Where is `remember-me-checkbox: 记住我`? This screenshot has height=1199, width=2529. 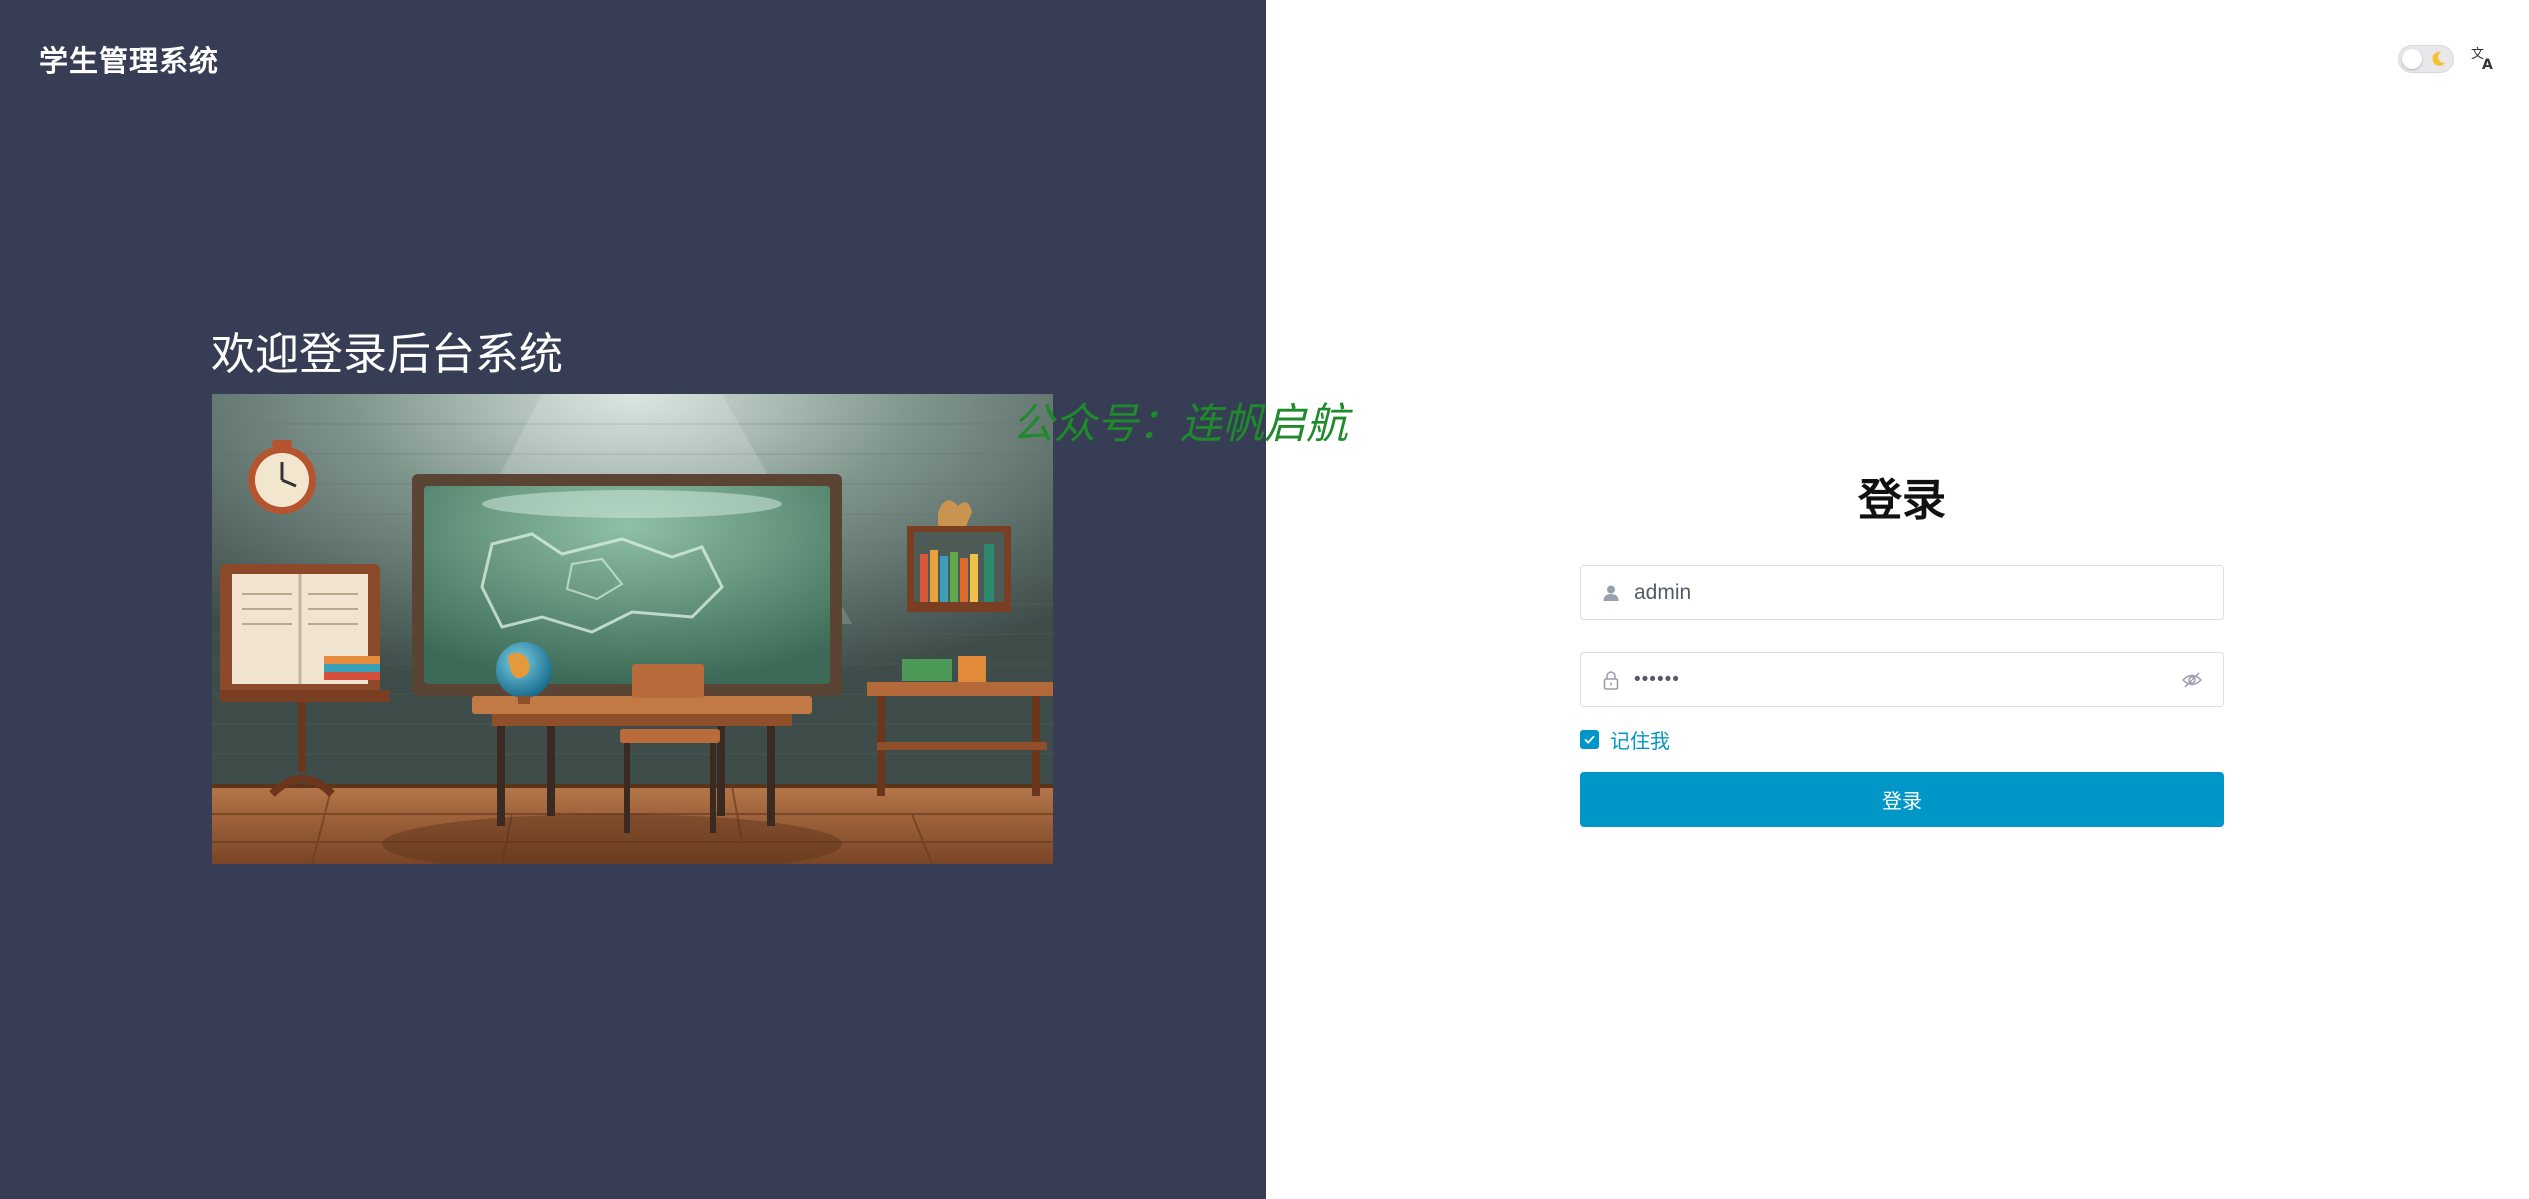
remember-me-checkbox: 记住我 is located at coordinates (1625, 740).